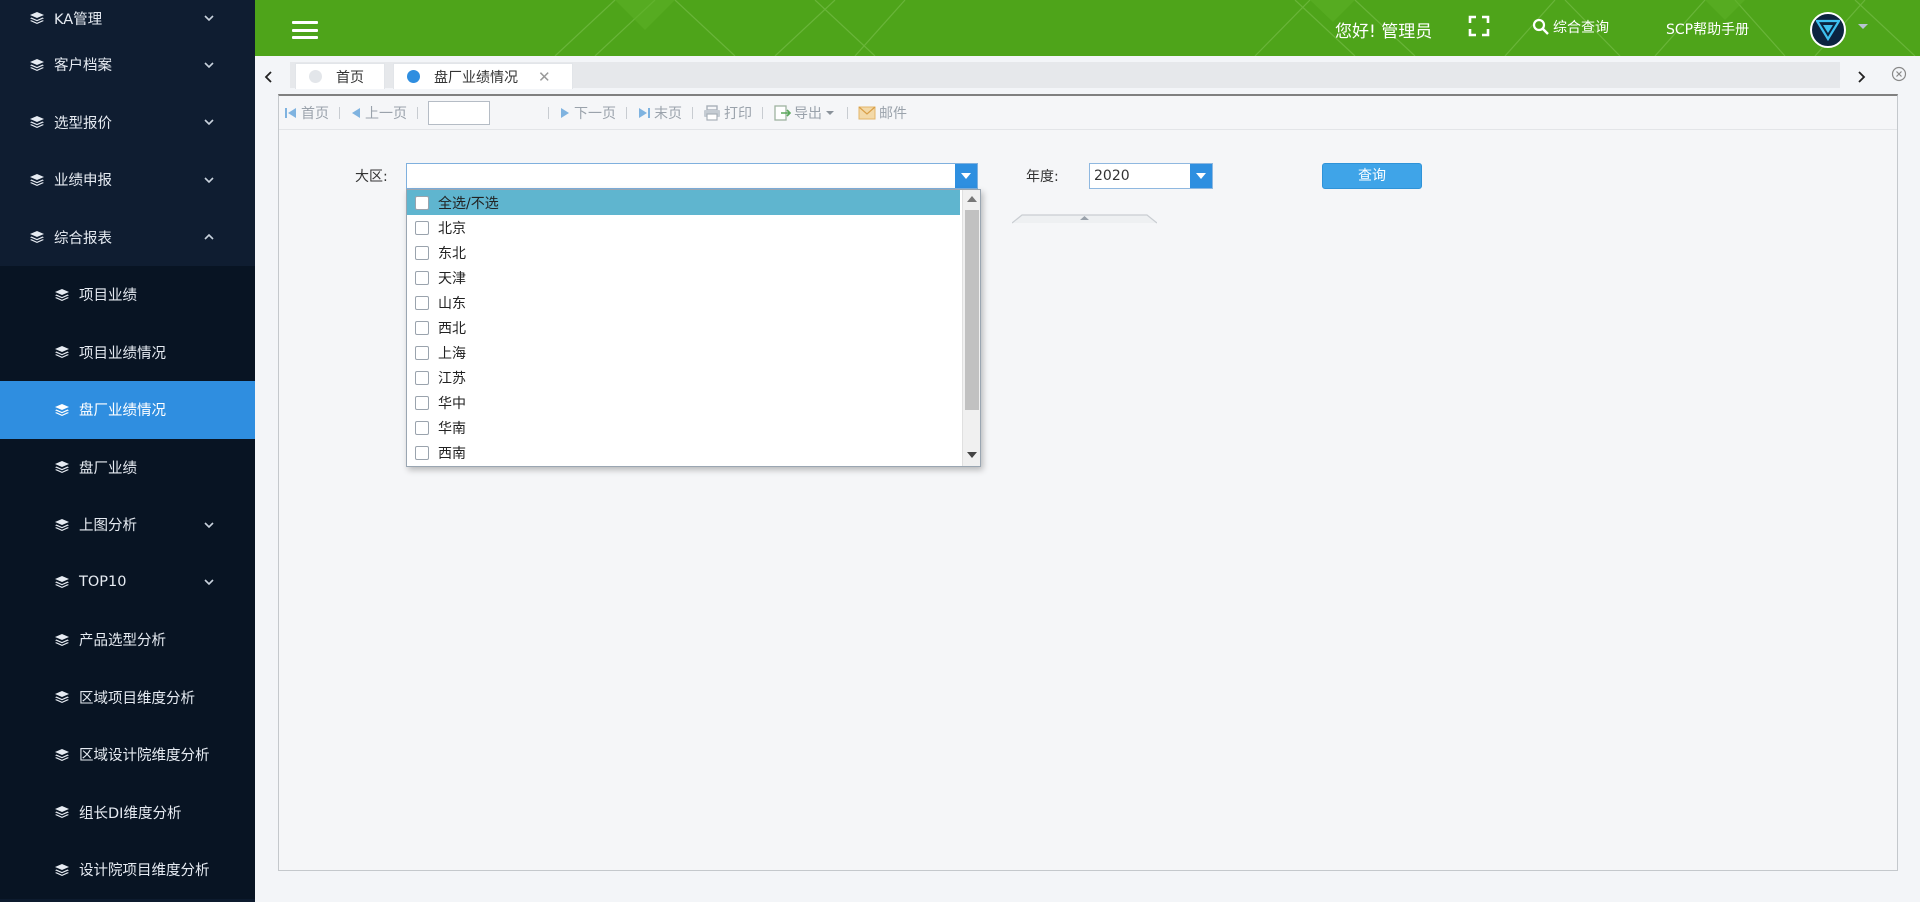 This screenshot has height=902, width=1920. I want to click on dropdown-option: 江苏, so click(683, 377).